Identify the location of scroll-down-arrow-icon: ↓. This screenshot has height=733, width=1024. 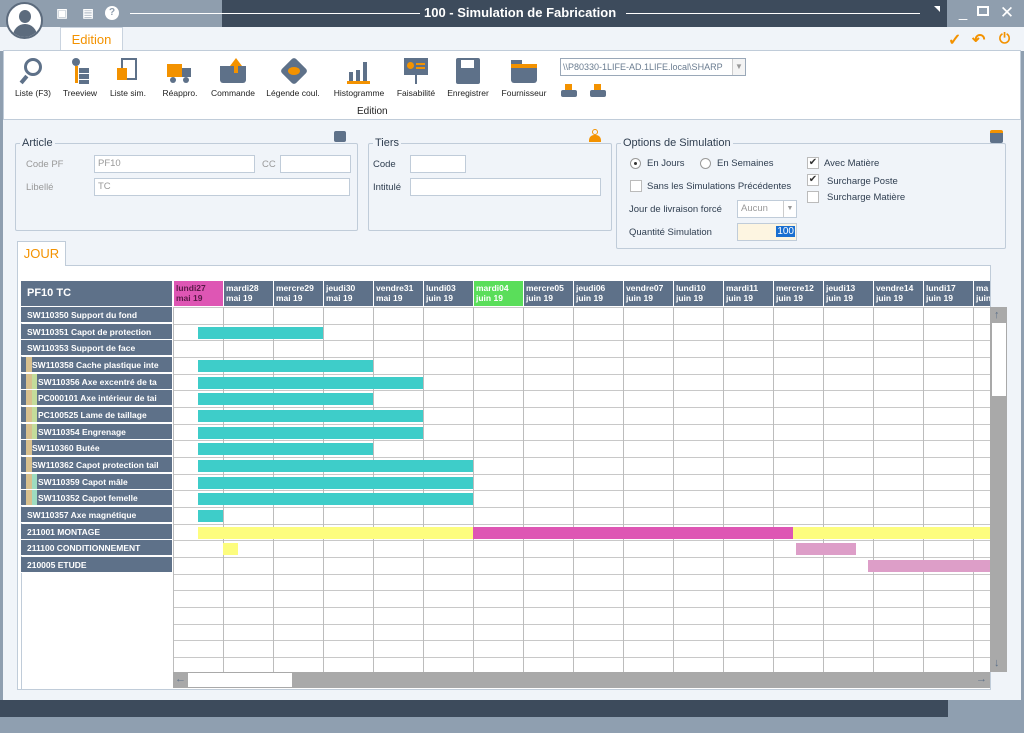
(997, 663).